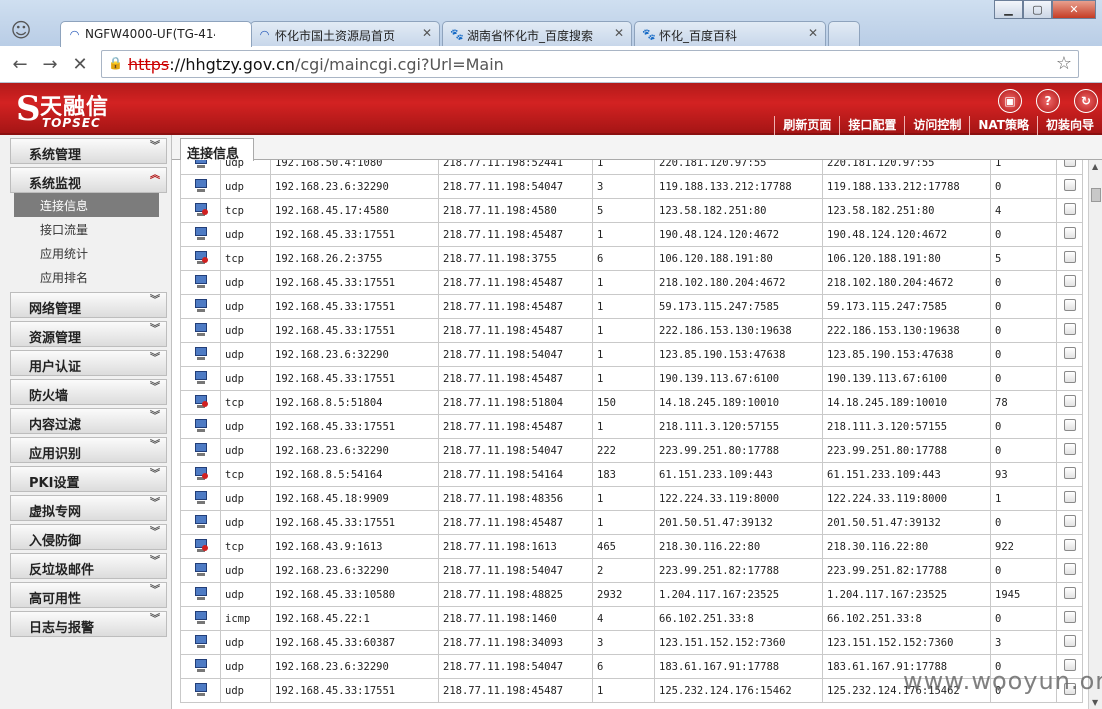  I want to click on sidebar-section-resources: 资源管理 ︾, so click(88, 334).